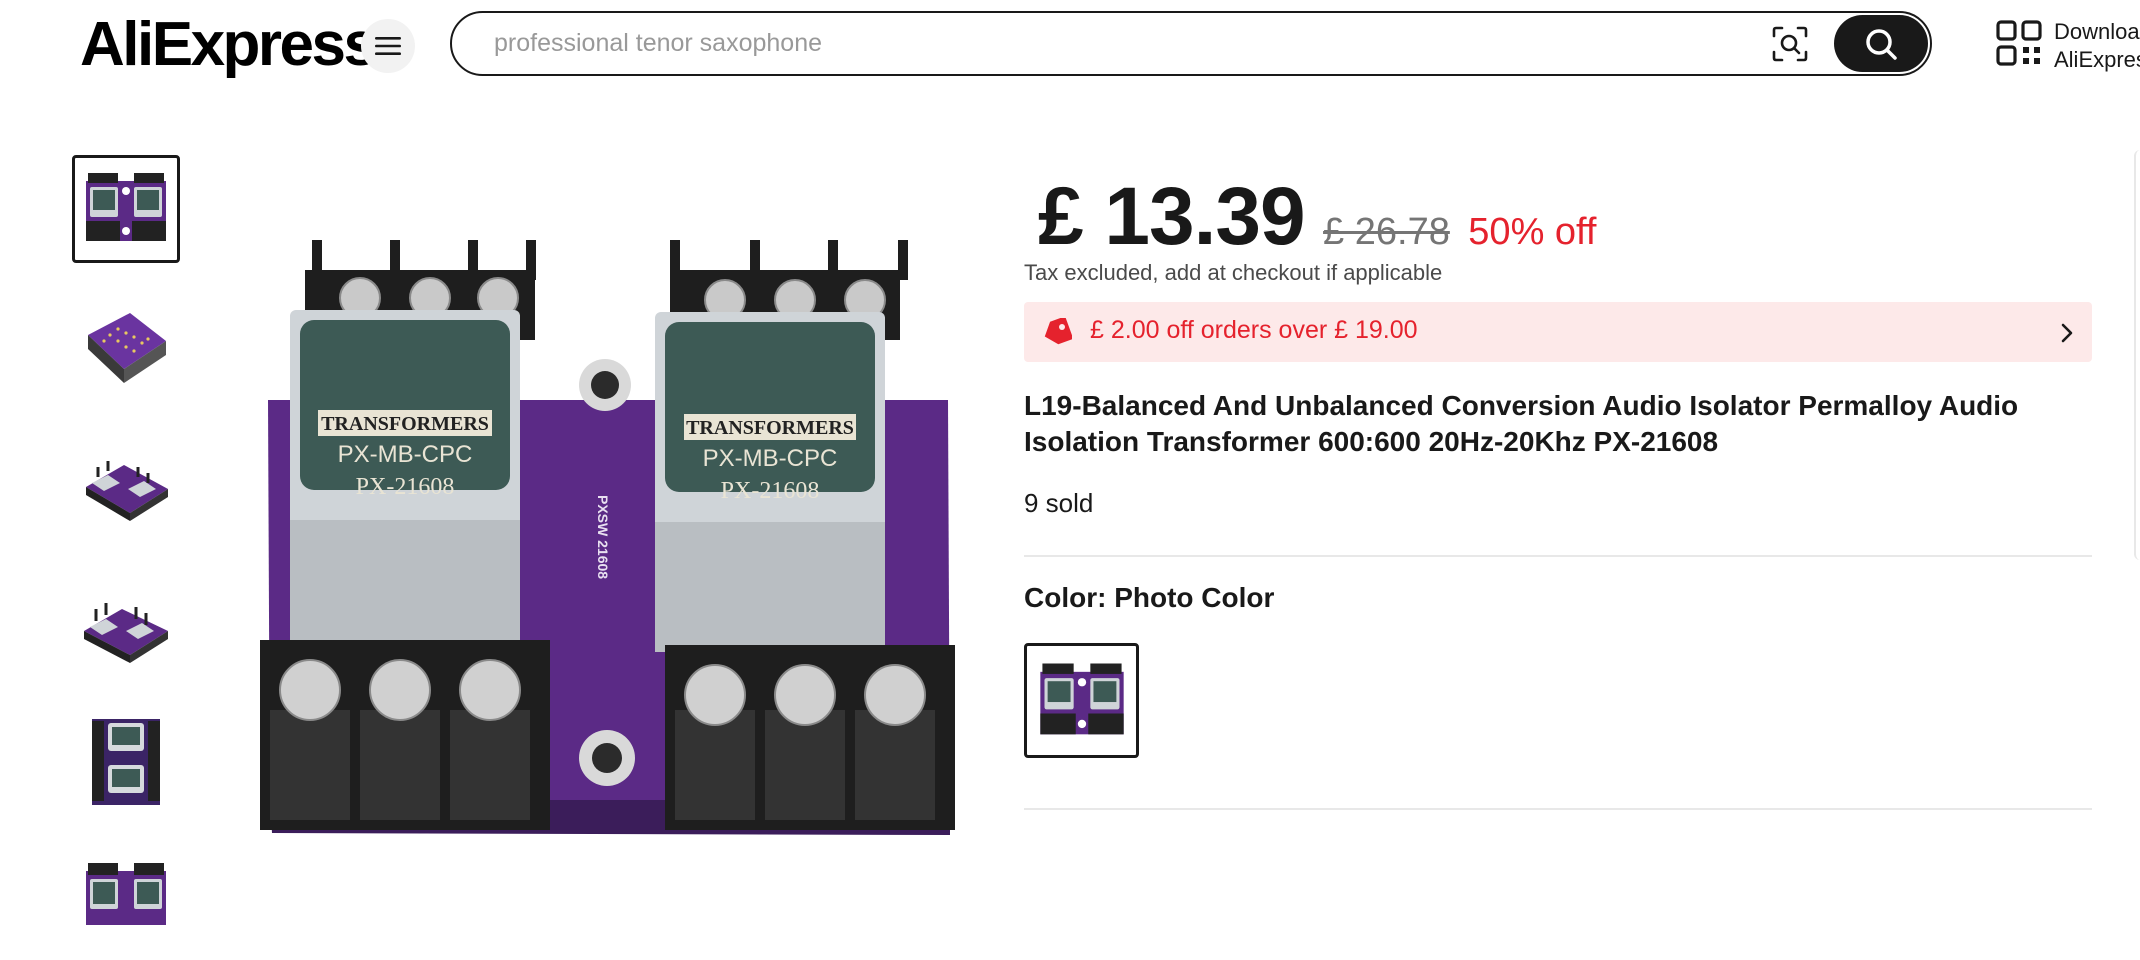 This screenshot has width=2140, height=960. Describe the element at coordinates (770, 458) in the screenshot. I see `right-transformer-label-2: PX-MB-CPC` at that location.